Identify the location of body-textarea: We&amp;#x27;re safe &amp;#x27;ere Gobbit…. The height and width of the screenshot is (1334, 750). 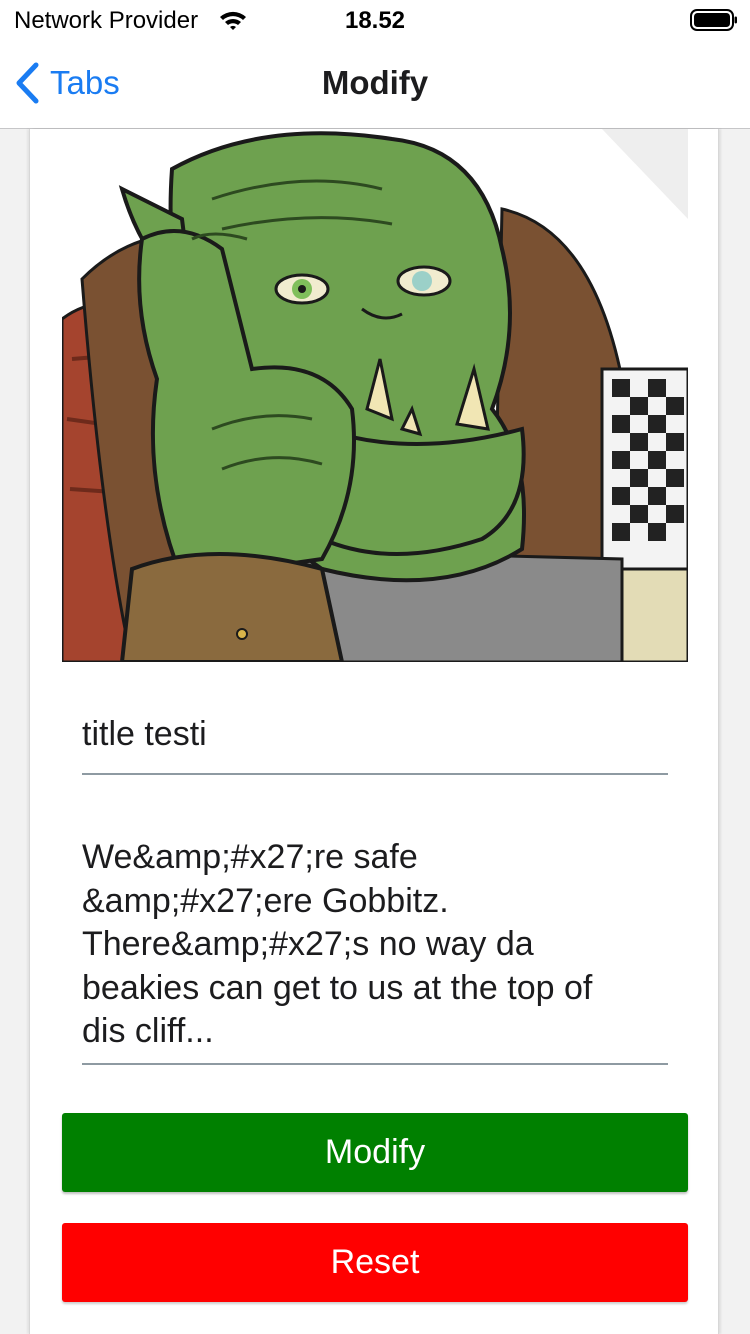
(375, 949).